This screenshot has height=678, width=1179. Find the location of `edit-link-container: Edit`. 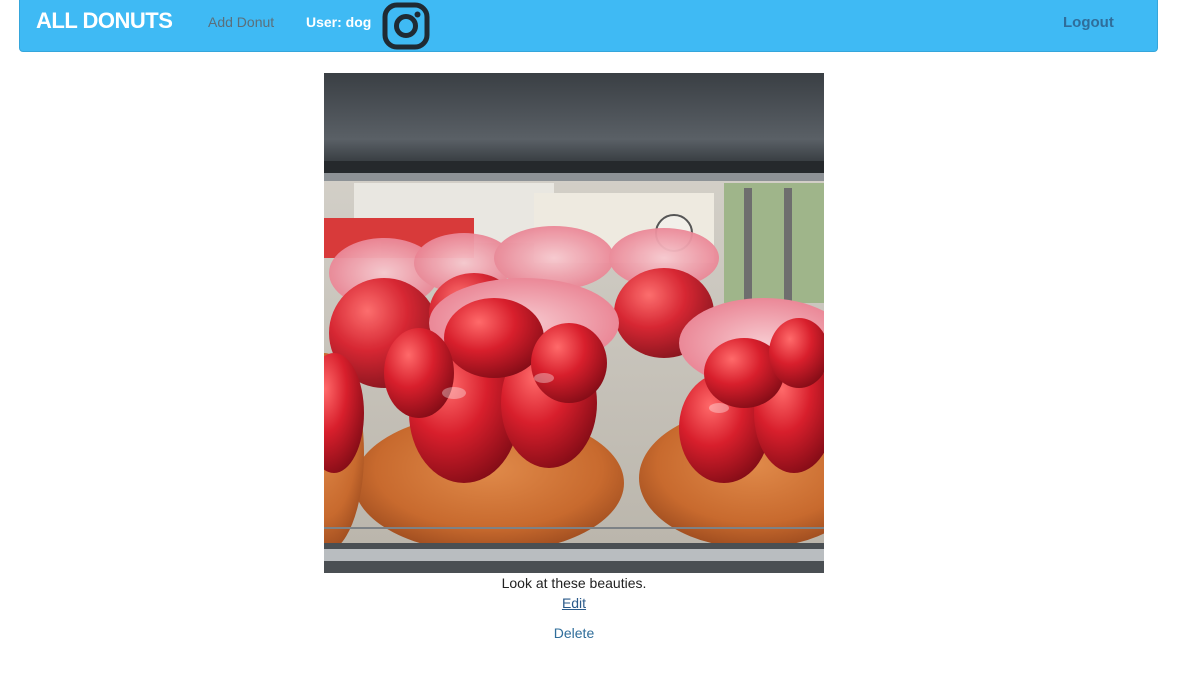

edit-link-container: Edit is located at coordinates (574, 603).